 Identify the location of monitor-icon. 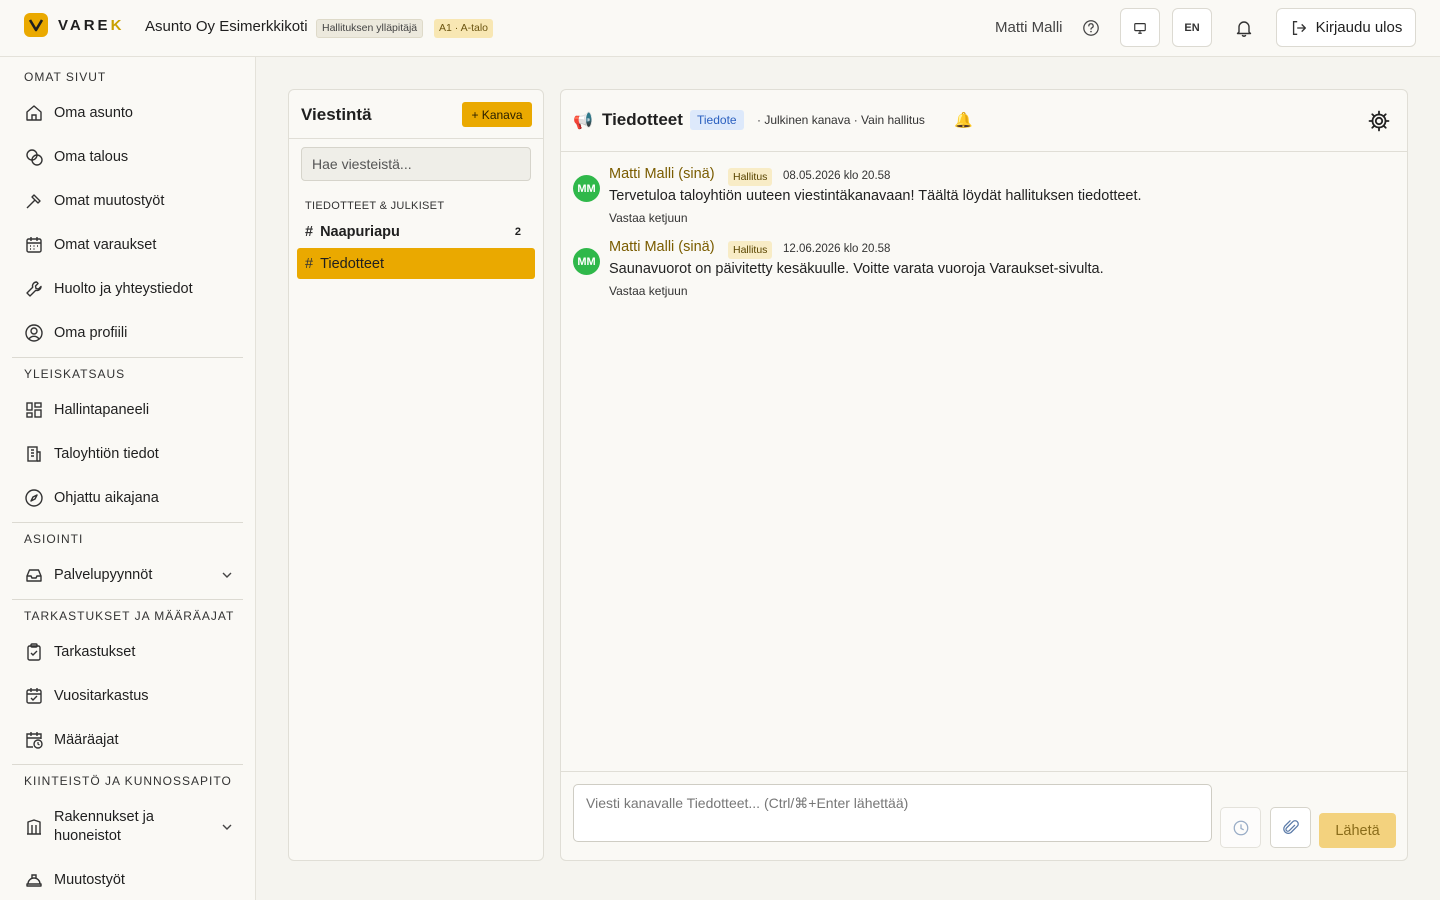
(1140, 28).